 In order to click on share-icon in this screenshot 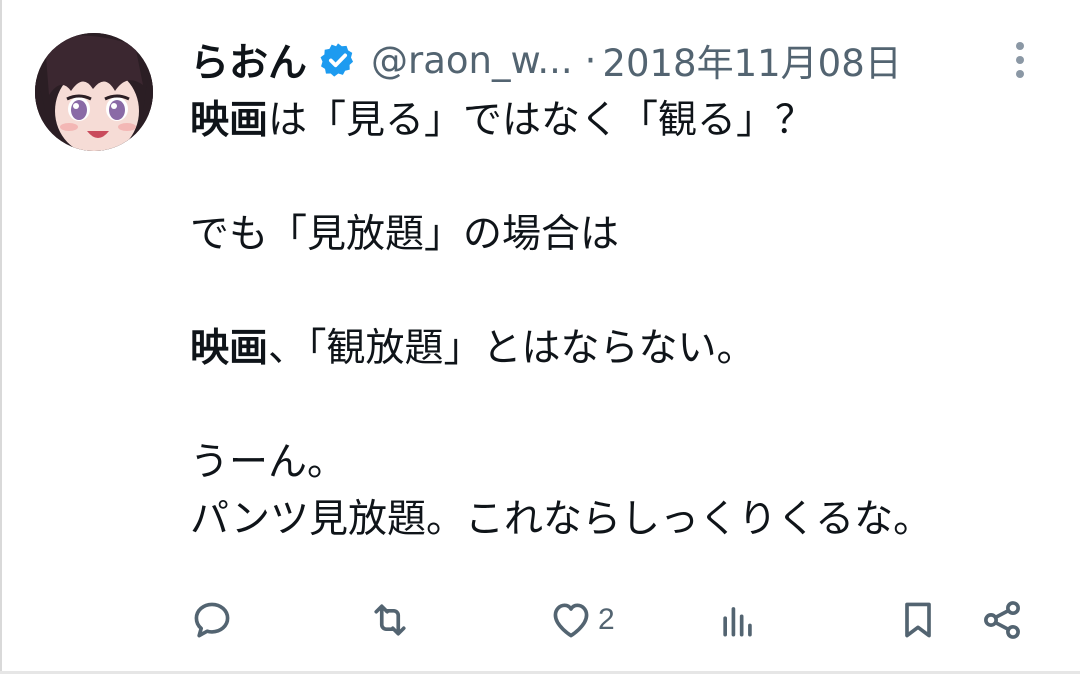, I will do `click(1002, 620)`.